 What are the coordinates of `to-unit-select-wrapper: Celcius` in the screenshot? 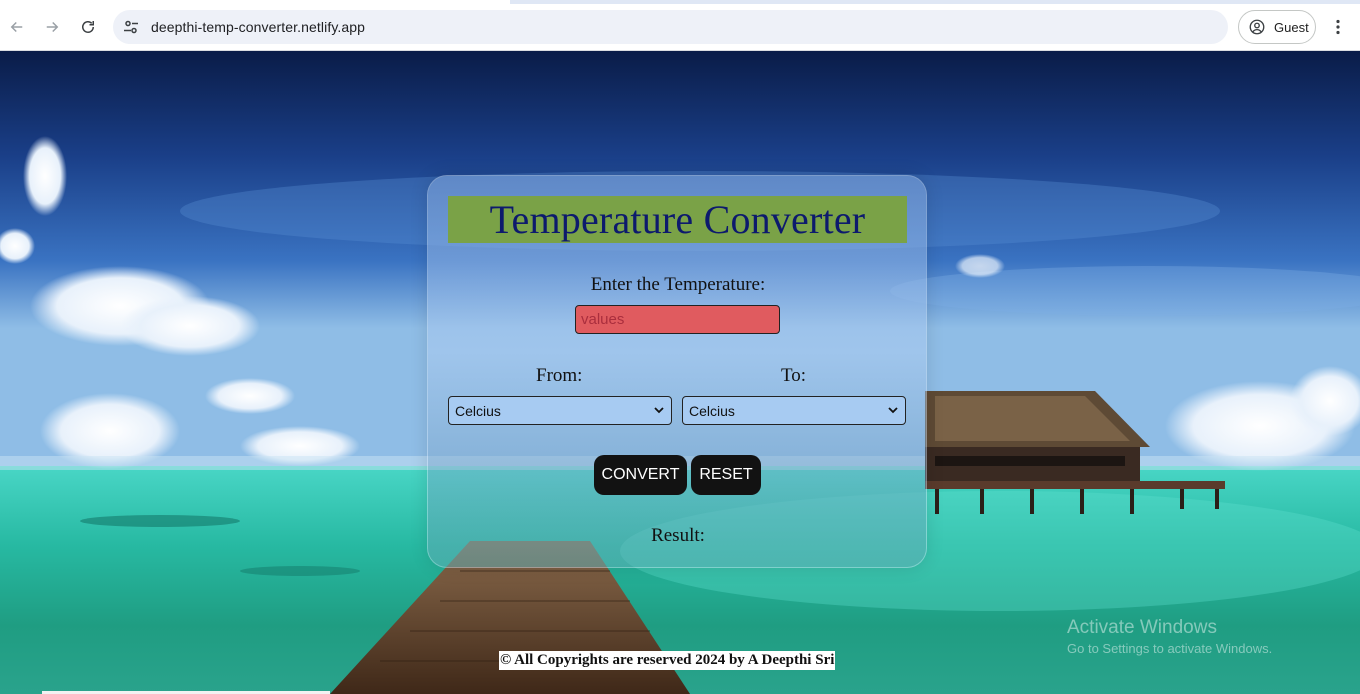 It's located at (794, 410).